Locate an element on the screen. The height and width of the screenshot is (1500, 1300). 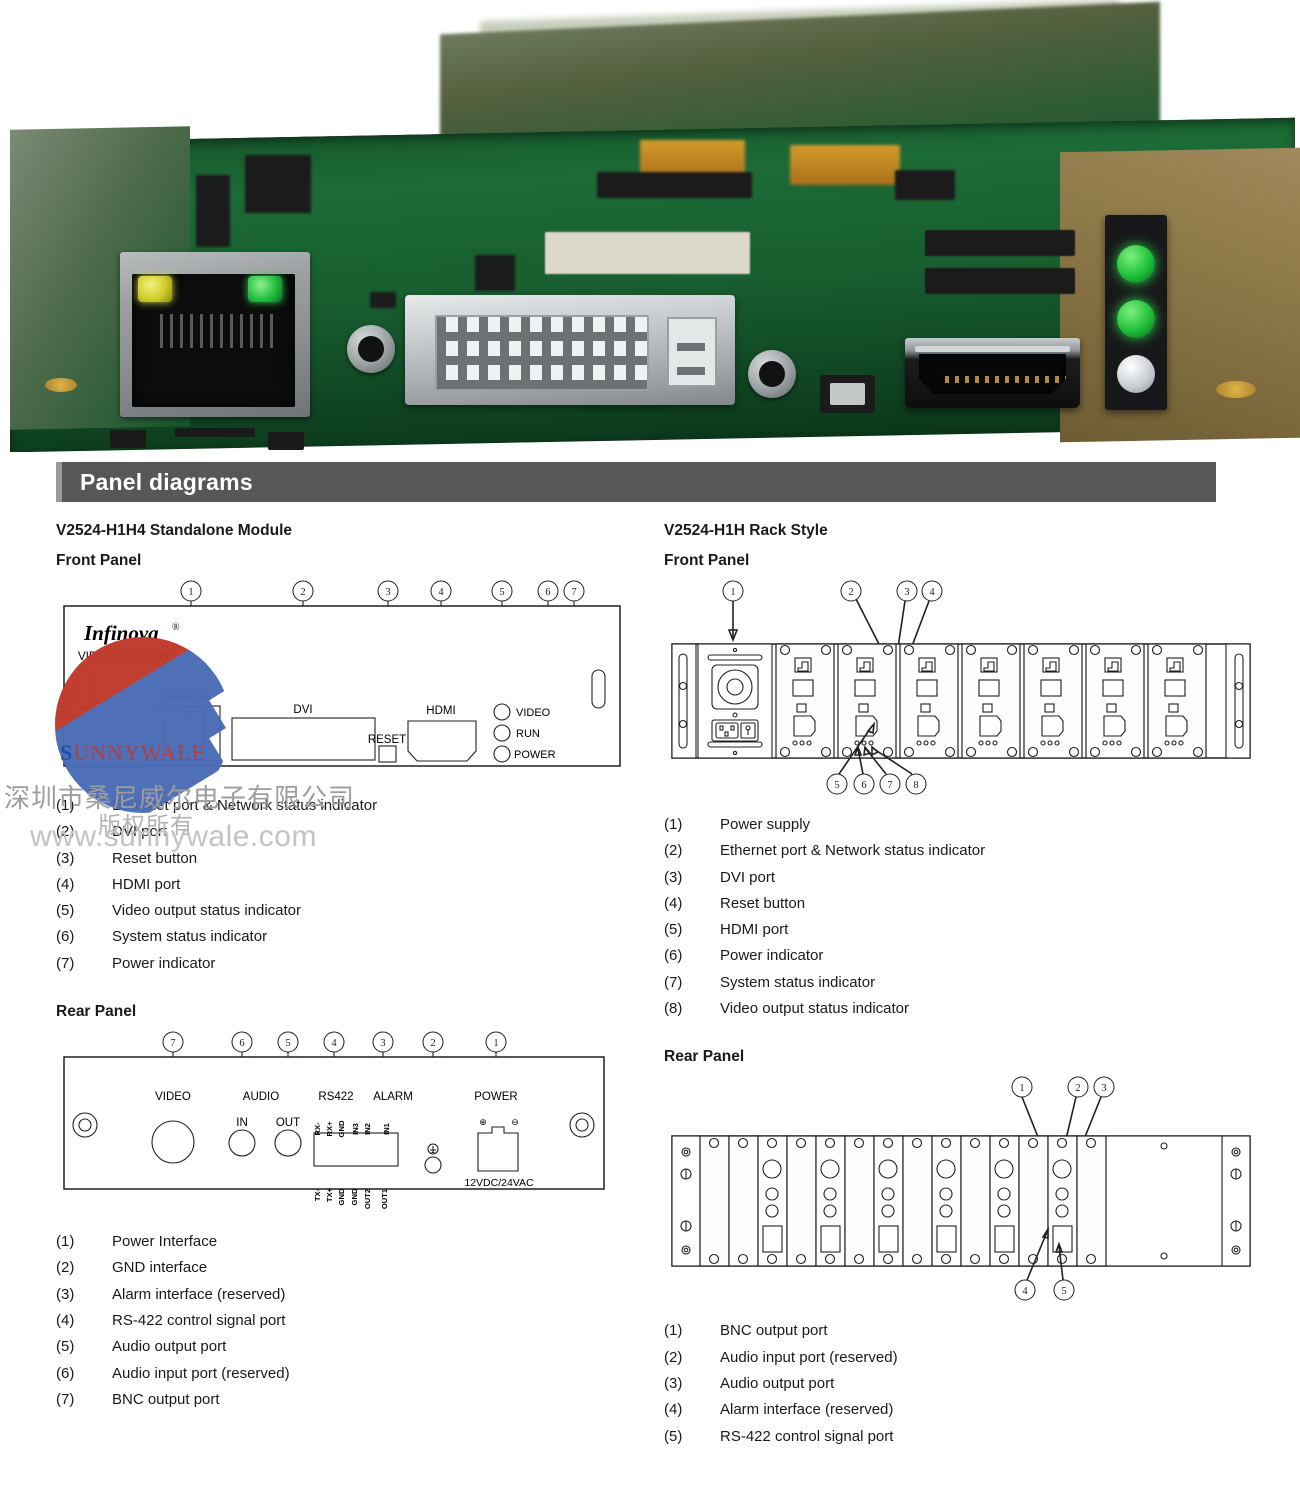
svg-text: 7 is located at coordinates (172, 1043).